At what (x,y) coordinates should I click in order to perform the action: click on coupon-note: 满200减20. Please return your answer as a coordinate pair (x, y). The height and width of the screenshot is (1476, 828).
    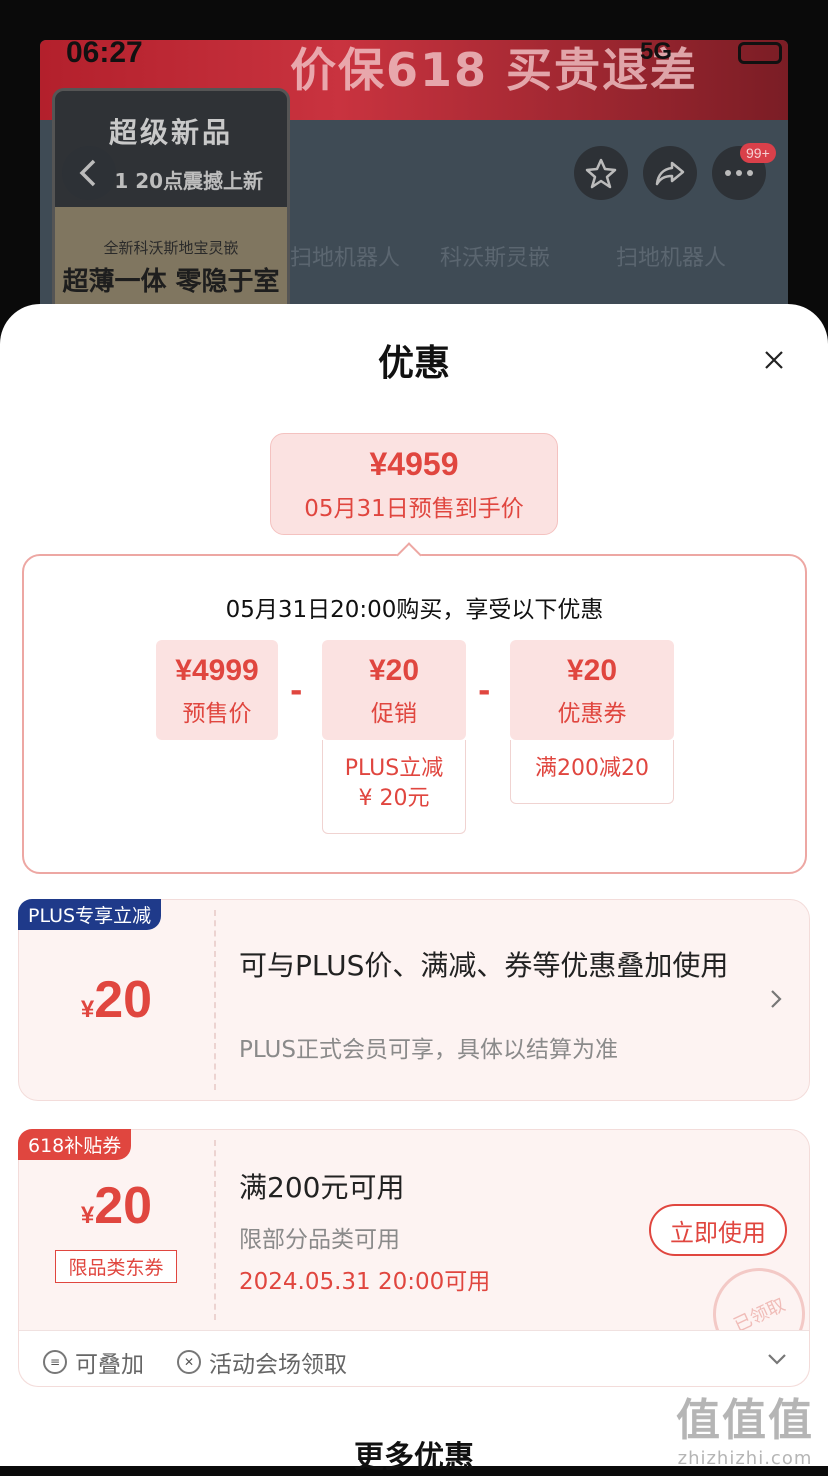
    Looking at the image, I should click on (592, 772).